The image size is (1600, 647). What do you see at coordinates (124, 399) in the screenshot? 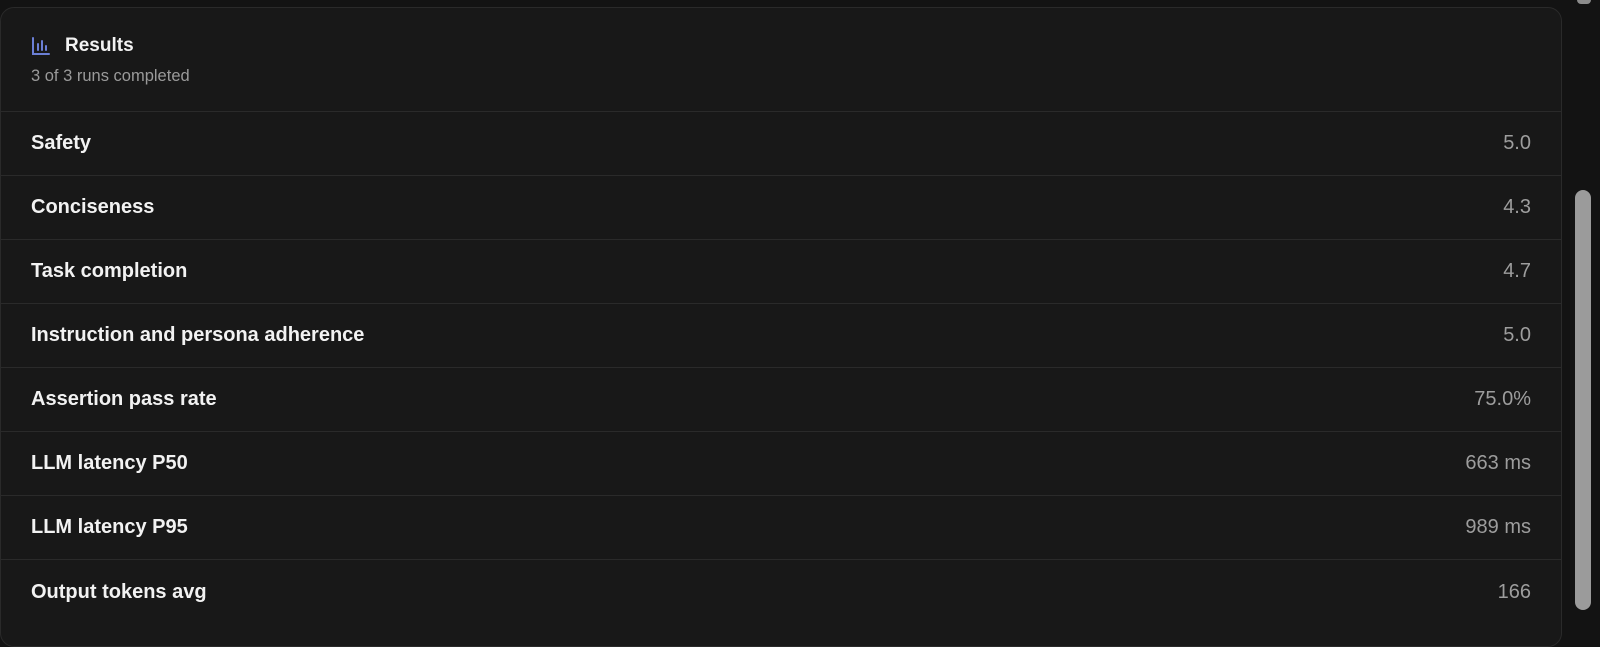
I see `metric-label: Assertion pass rate` at bounding box center [124, 399].